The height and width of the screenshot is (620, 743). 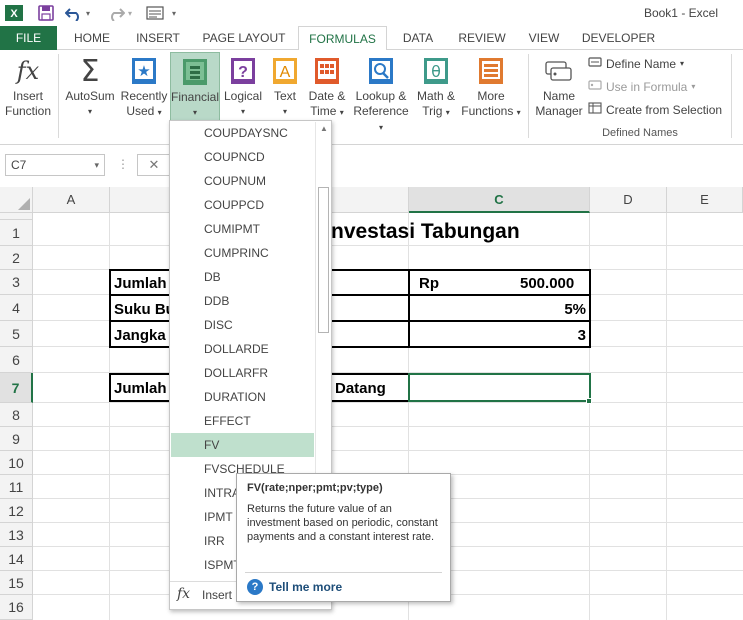 I want to click on text-label: Text, so click(x=284, y=96).